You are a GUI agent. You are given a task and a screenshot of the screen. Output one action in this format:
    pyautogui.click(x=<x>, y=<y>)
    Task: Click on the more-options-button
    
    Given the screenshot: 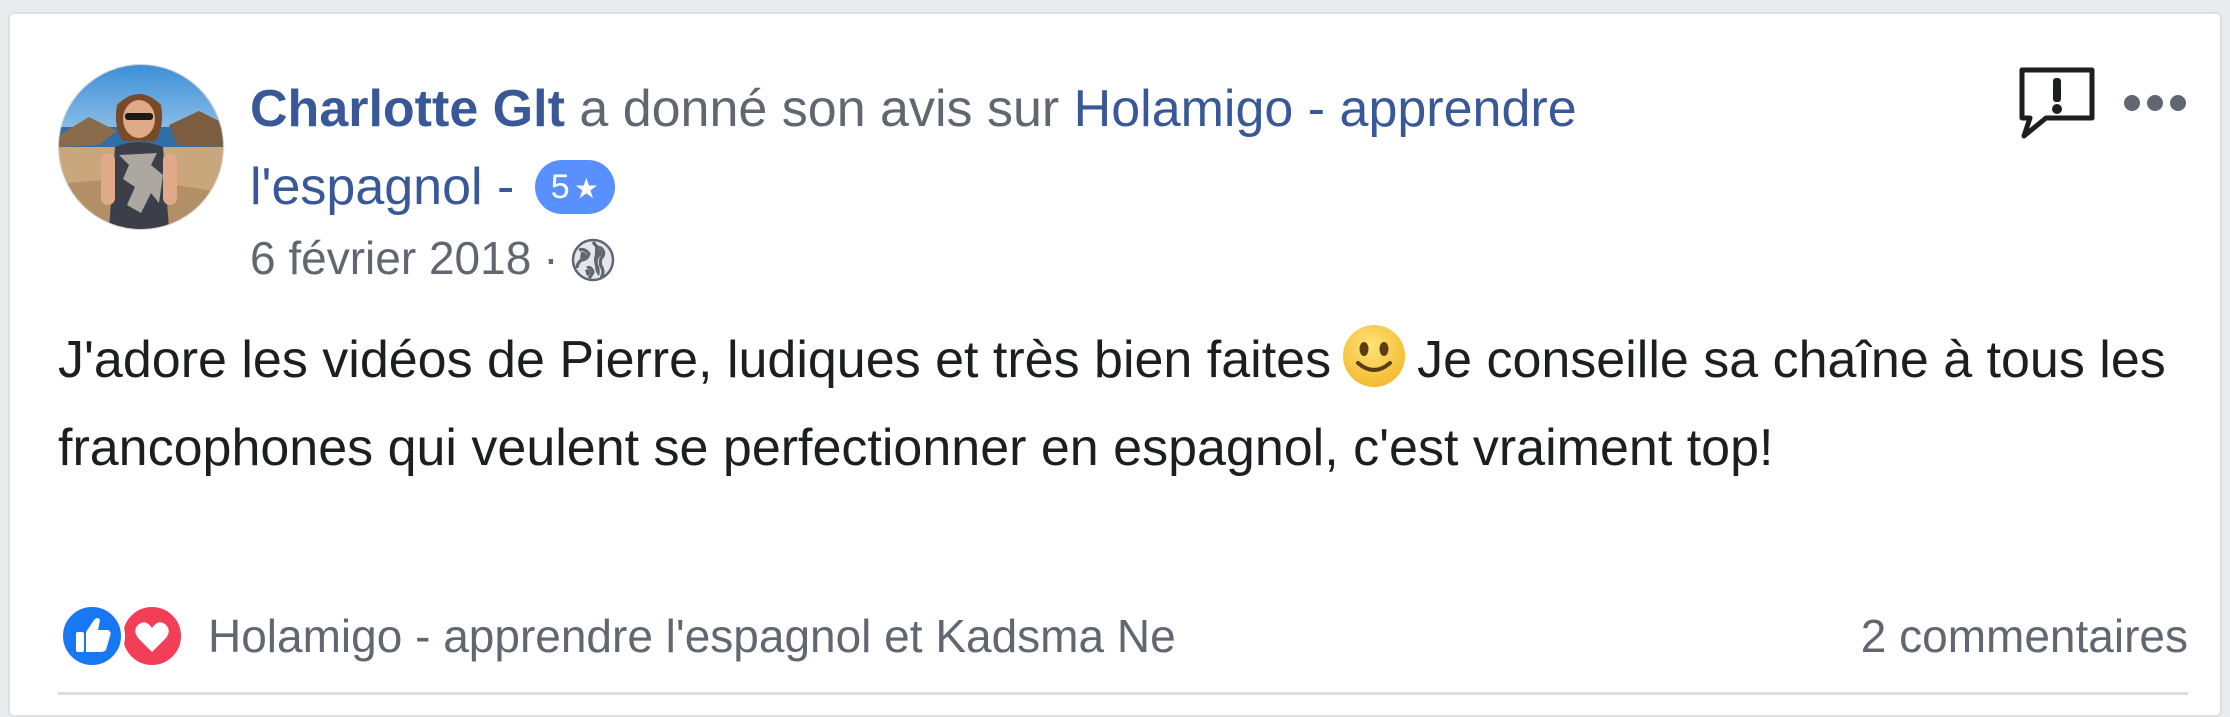 What is the action you would take?
    pyautogui.click(x=2155, y=103)
    